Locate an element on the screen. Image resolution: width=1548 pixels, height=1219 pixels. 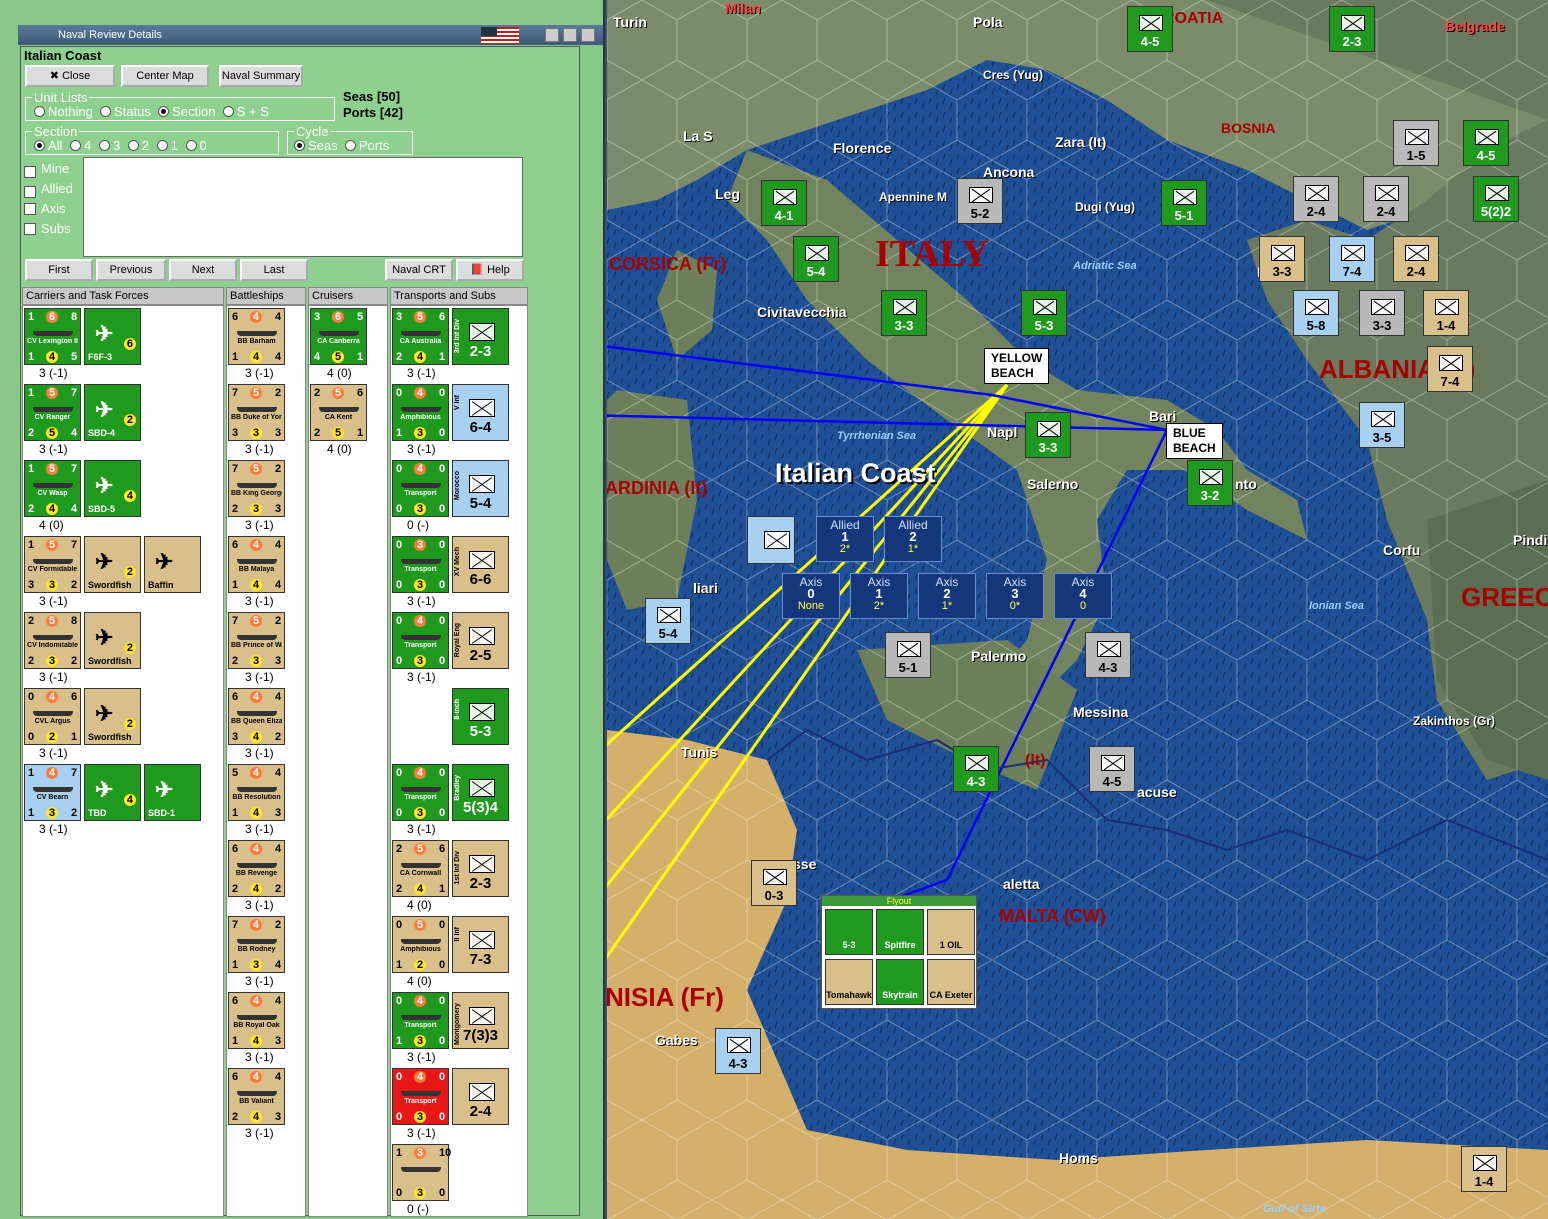
air-unit-counter: ✈ SBD-5 4 is located at coordinates (112, 488).